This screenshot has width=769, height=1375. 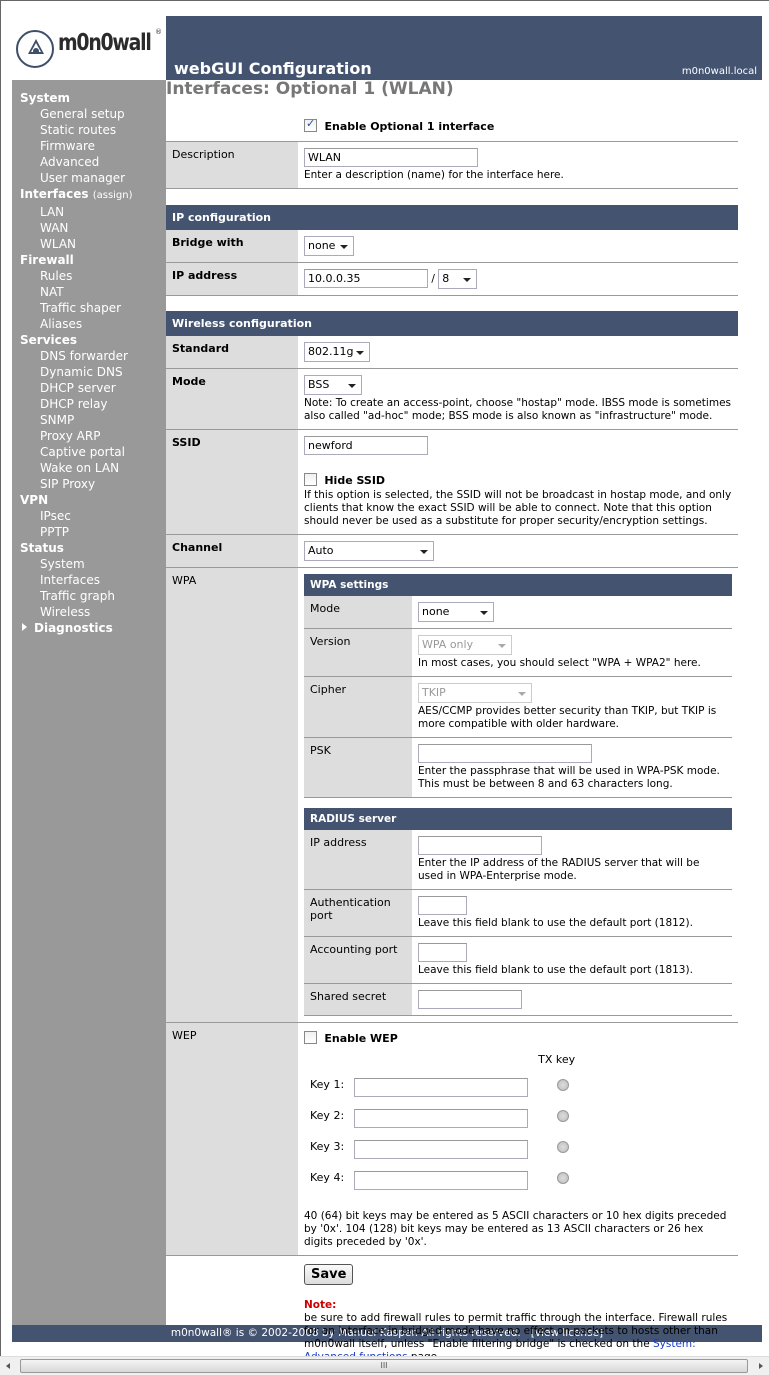 What do you see at coordinates (475, 693) in the screenshot?
I see `wpa-cipher-select: TKIP` at bounding box center [475, 693].